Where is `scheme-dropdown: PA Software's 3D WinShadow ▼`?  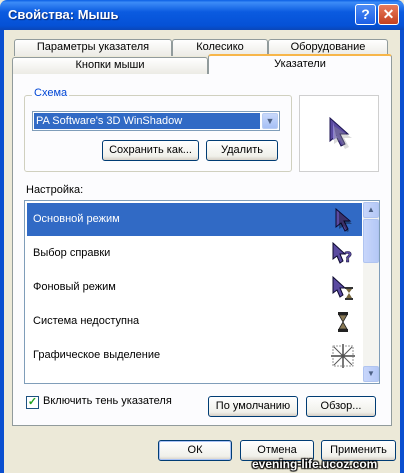 scheme-dropdown: PA Software's 3D WinShadow ▼ is located at coordinates (156, 121).